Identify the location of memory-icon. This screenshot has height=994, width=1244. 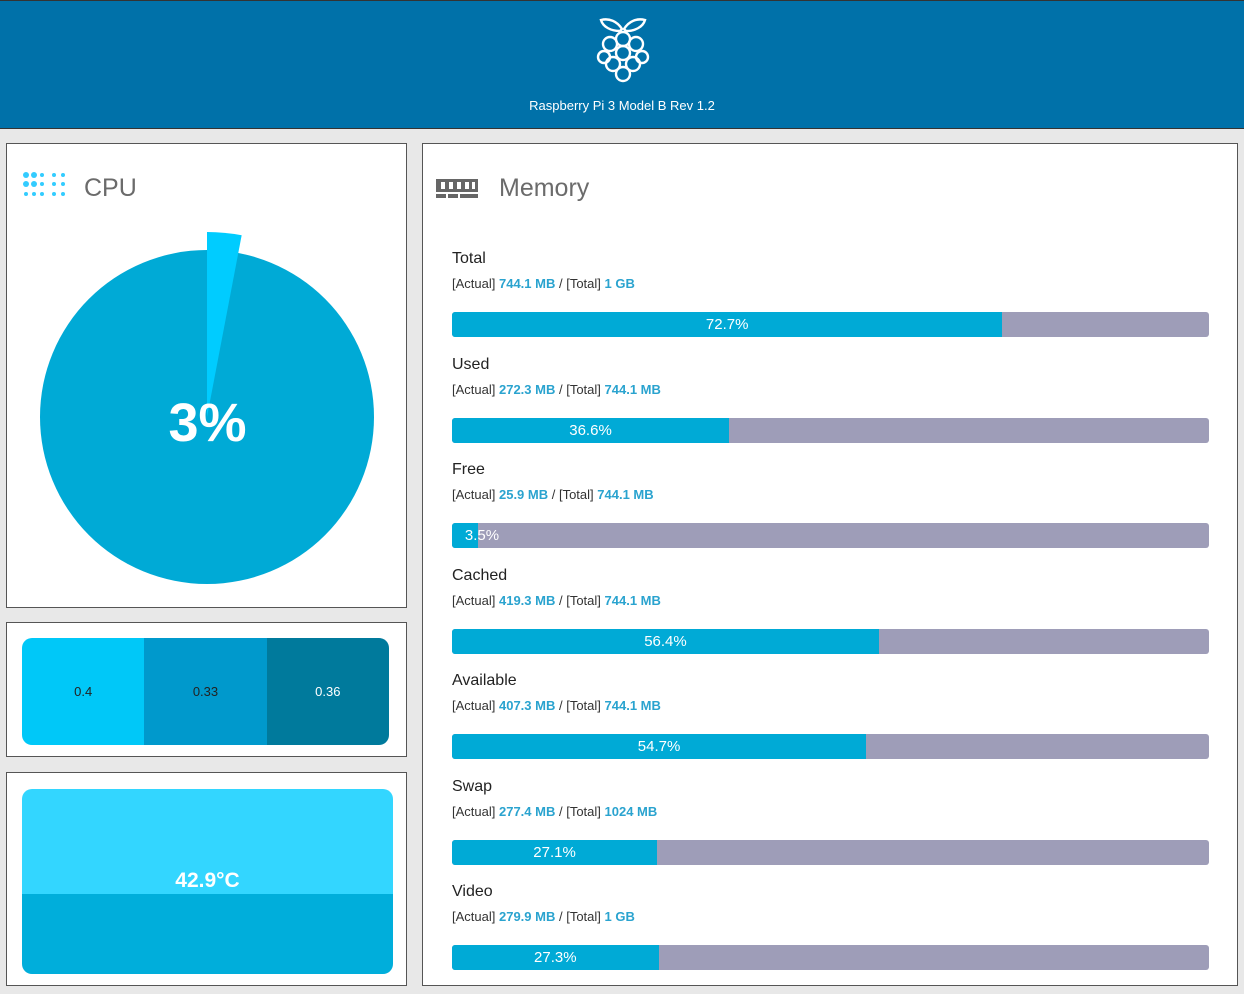
(457, 188).